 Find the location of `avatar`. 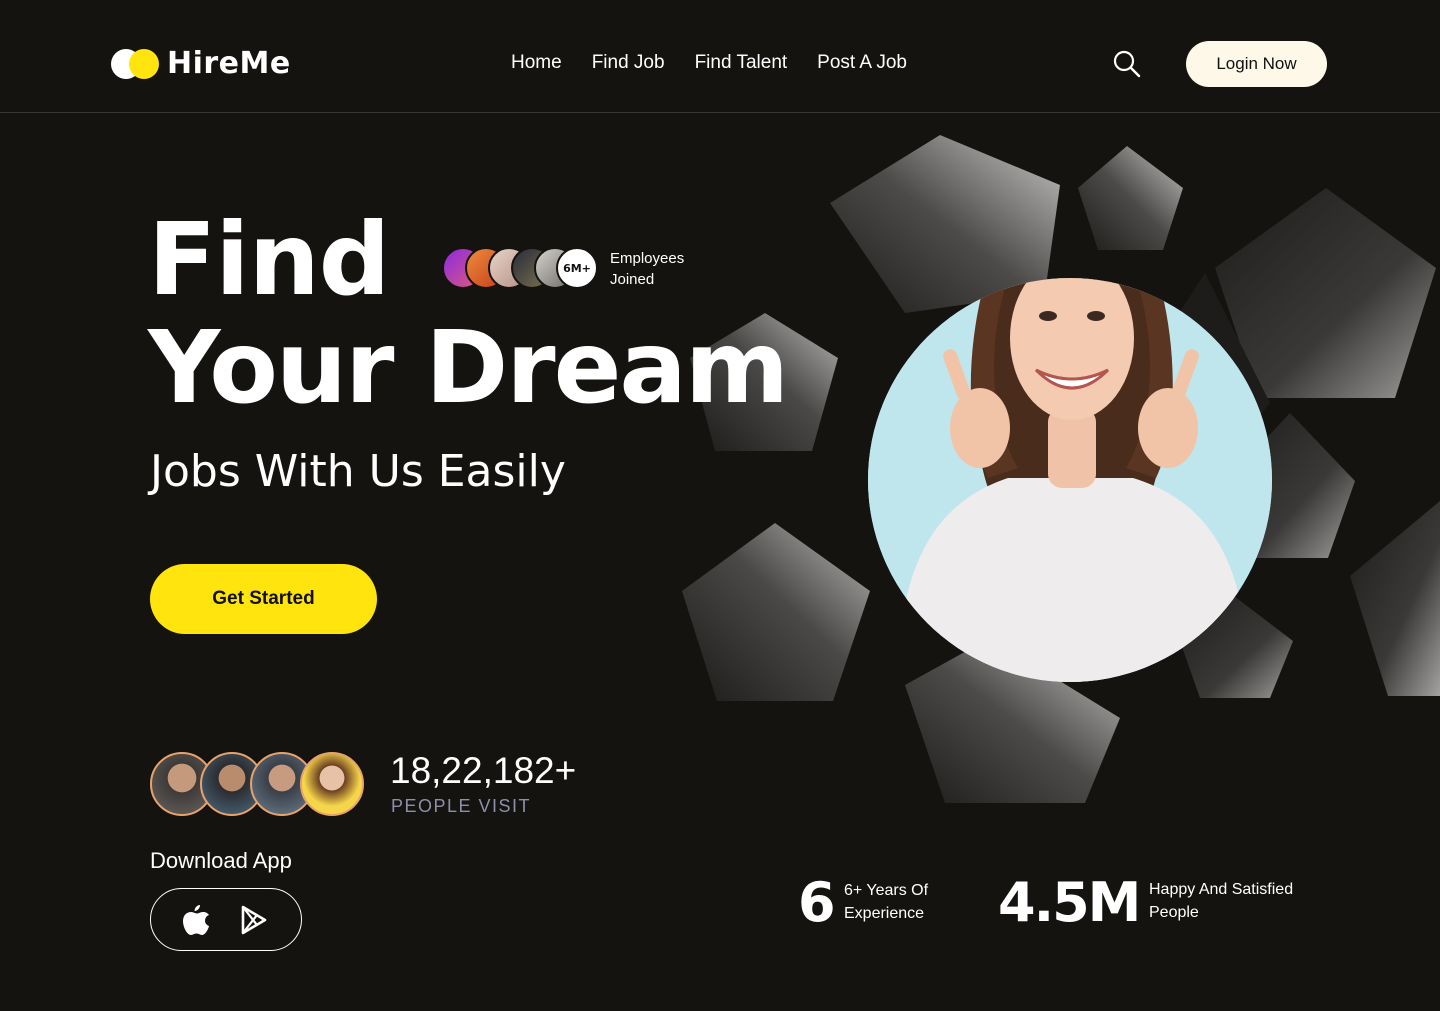

avatar is located at coordinates (332, 784).